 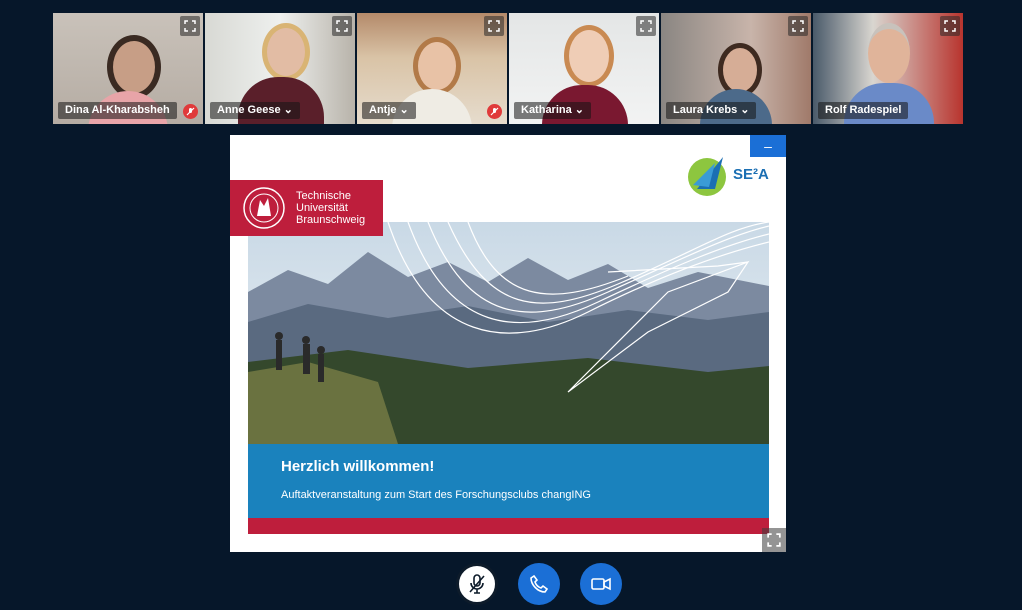 I want to click on participant-tile: Katharina ⌄, so click(x=584, y=68).